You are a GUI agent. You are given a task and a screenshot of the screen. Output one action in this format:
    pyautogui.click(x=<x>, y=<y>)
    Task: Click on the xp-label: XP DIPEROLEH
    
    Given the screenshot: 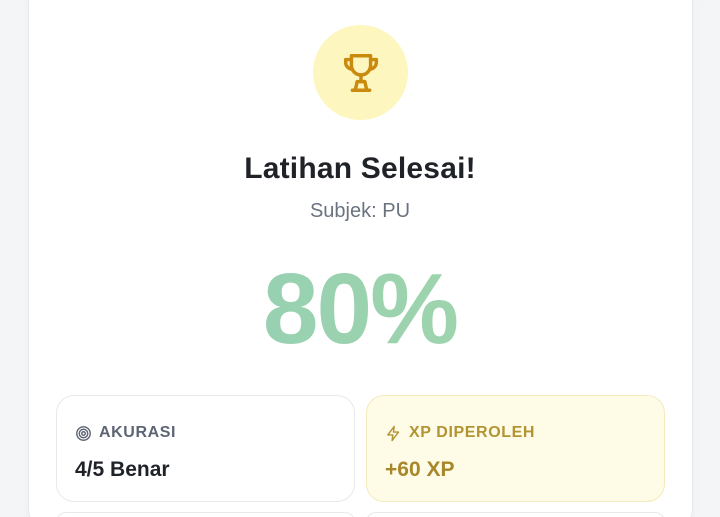 What is the action you would take?
    pyautogui.click(x=472, y=432)
    